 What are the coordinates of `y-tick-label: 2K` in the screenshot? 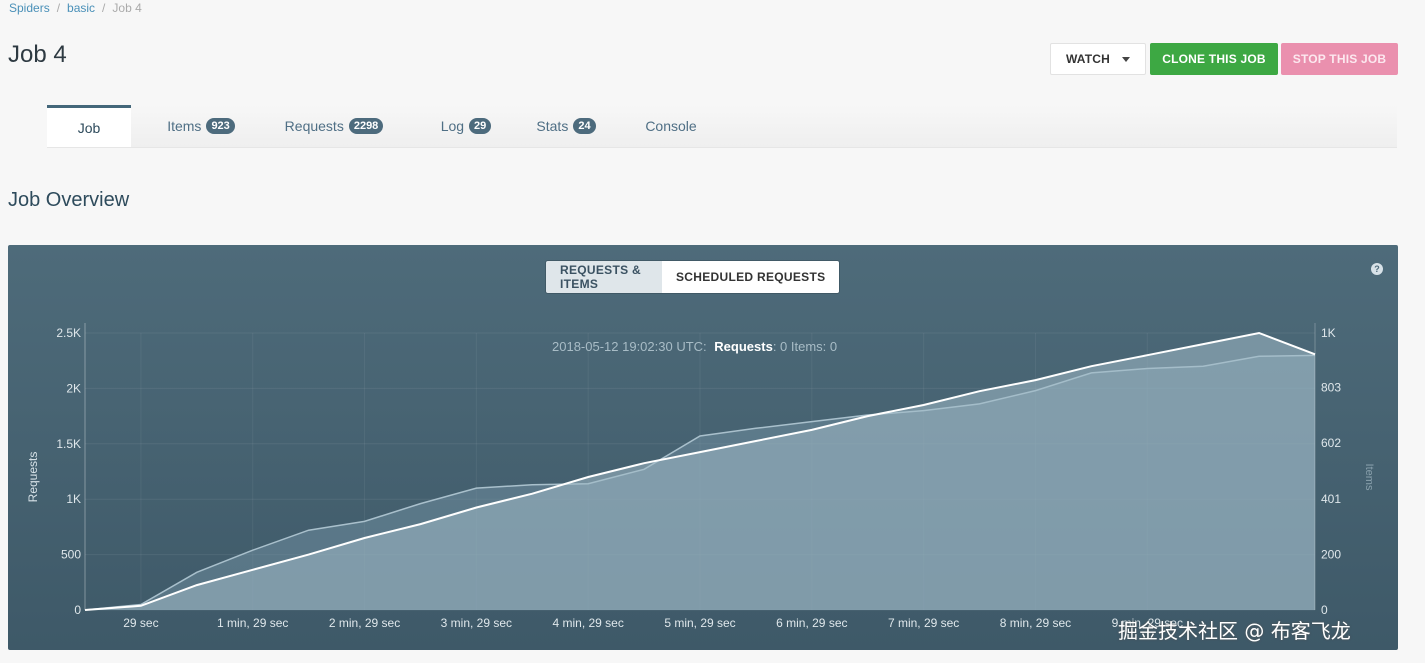 It's located at (73, 388).